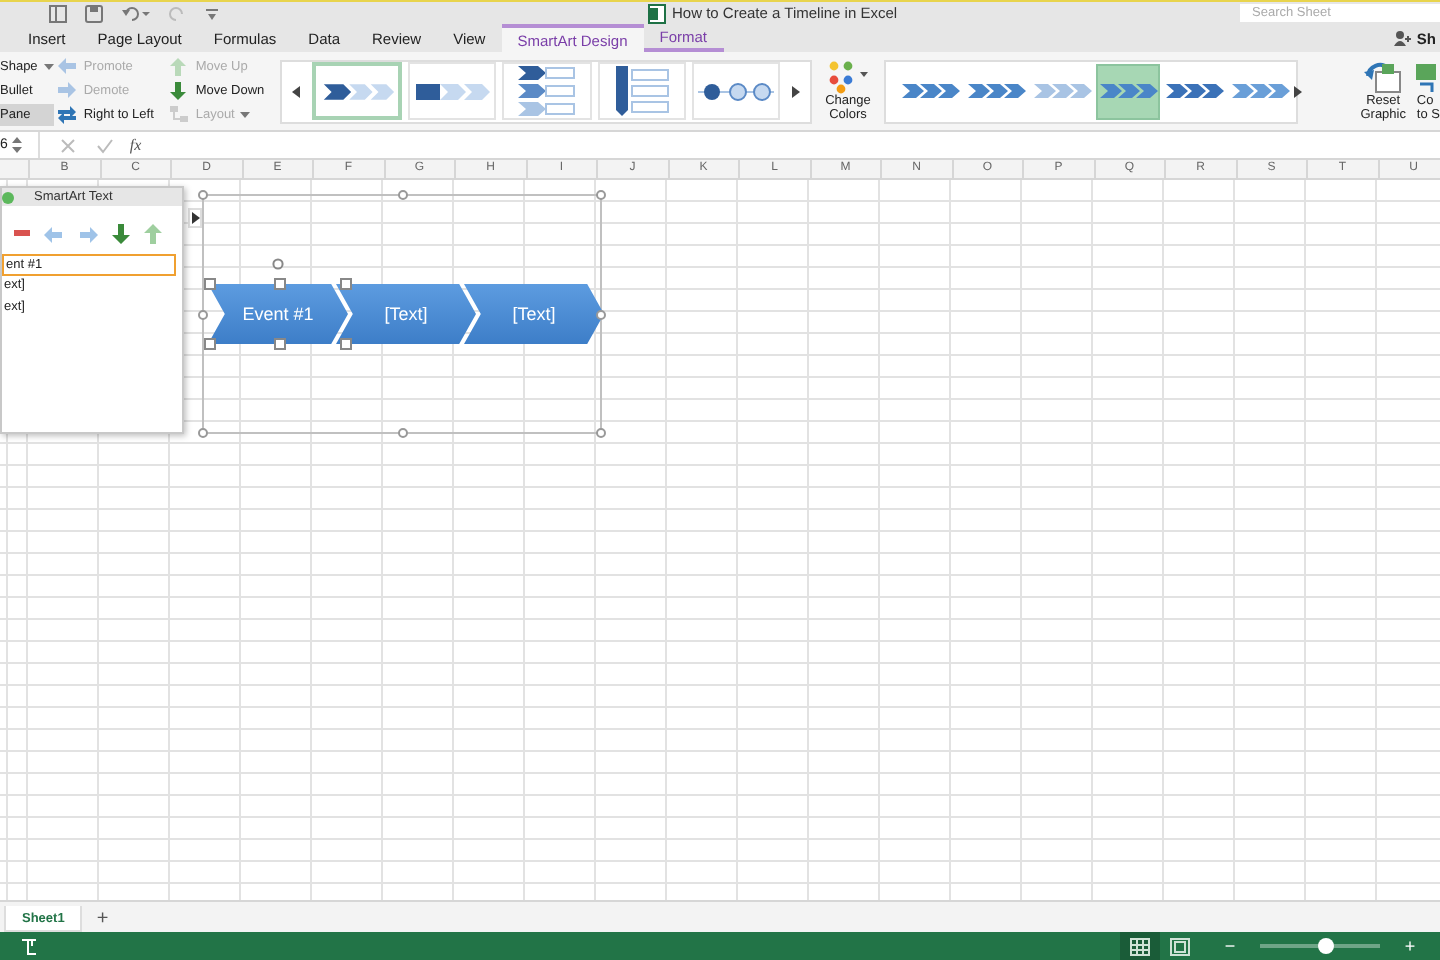 The image size is (1440, 960). I want to click on cancel-icon, so click(67, 145).